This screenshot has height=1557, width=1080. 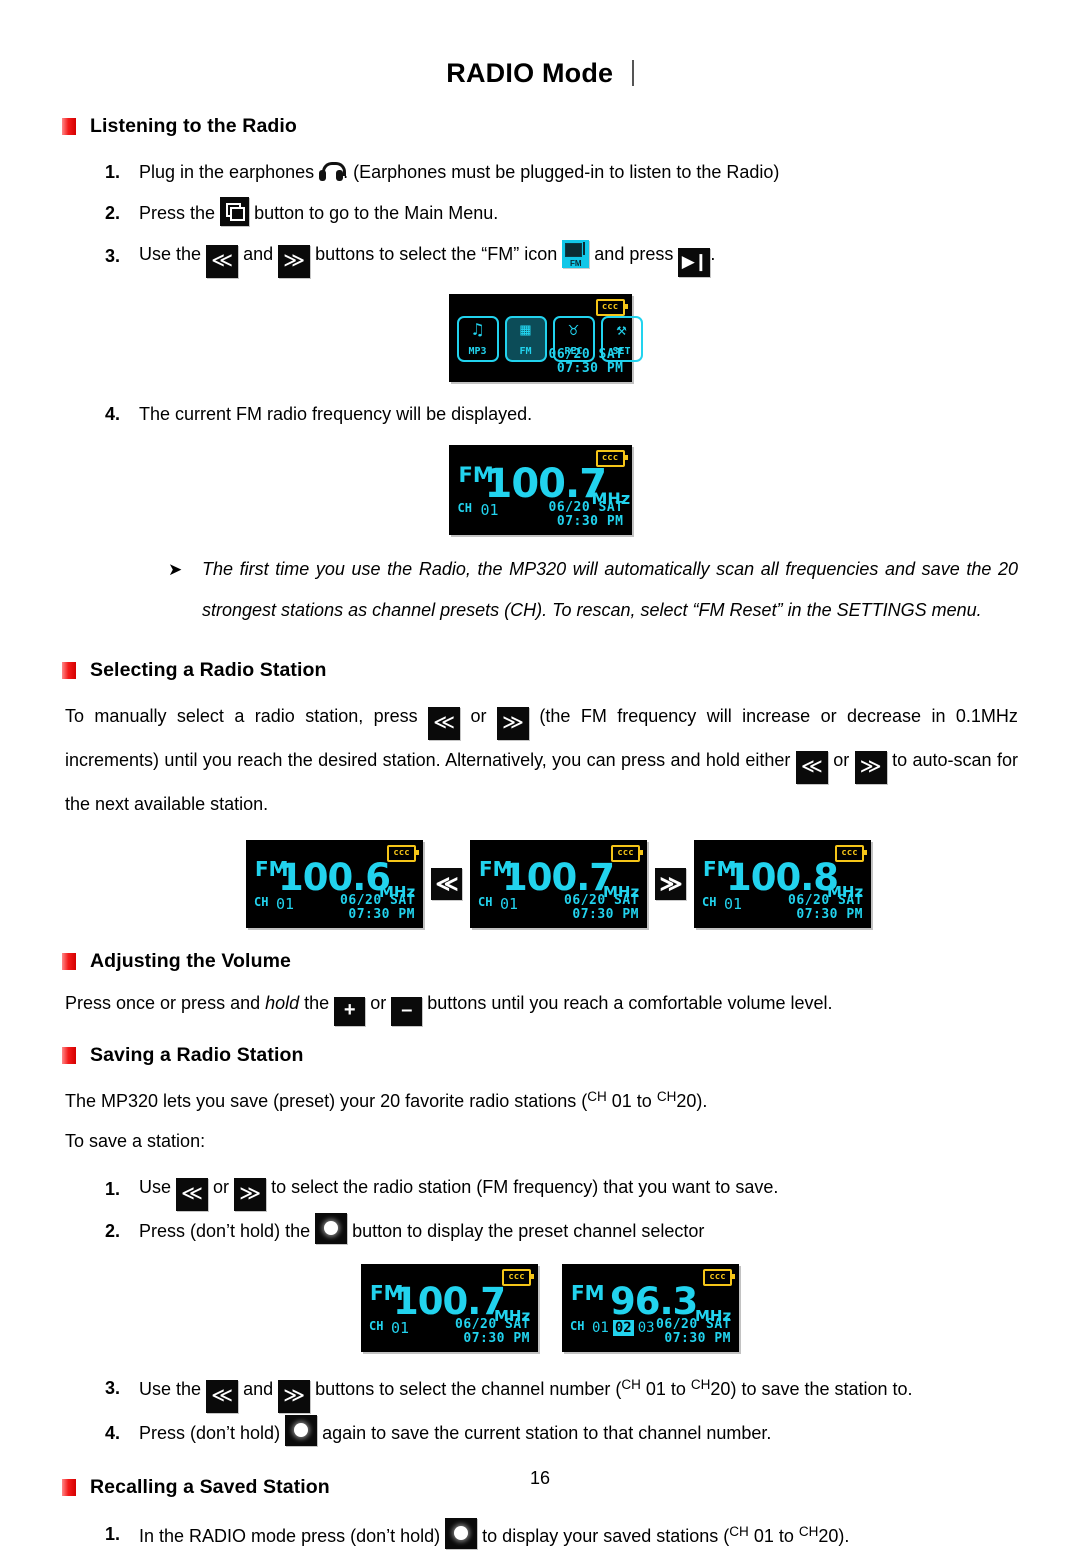 I want to click on music-note-icon: ♫, so click(x=477, y=330).